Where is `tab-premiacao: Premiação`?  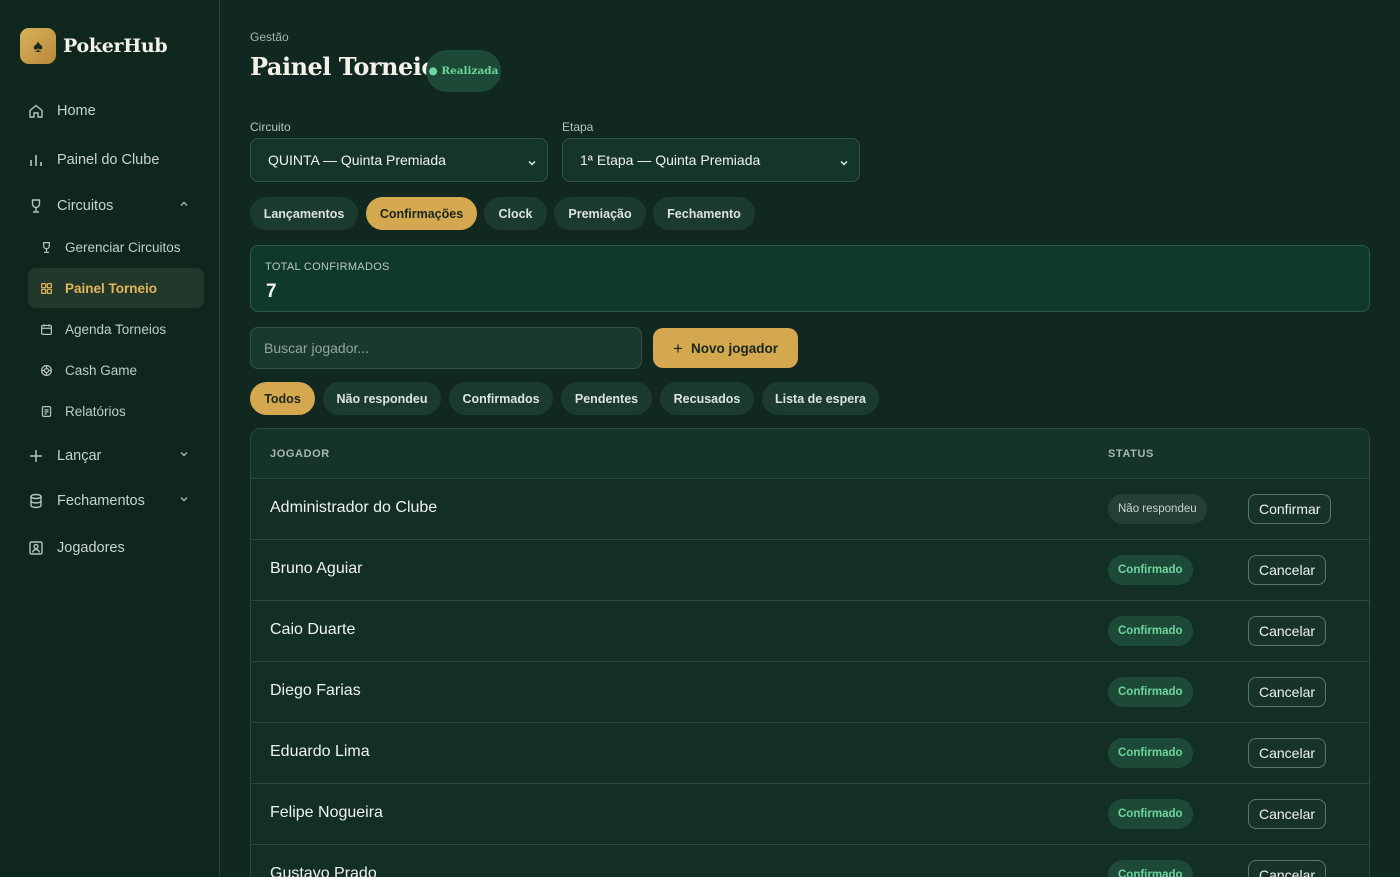 tab-premiacao: Premiação is located at coordinates (600, 213).